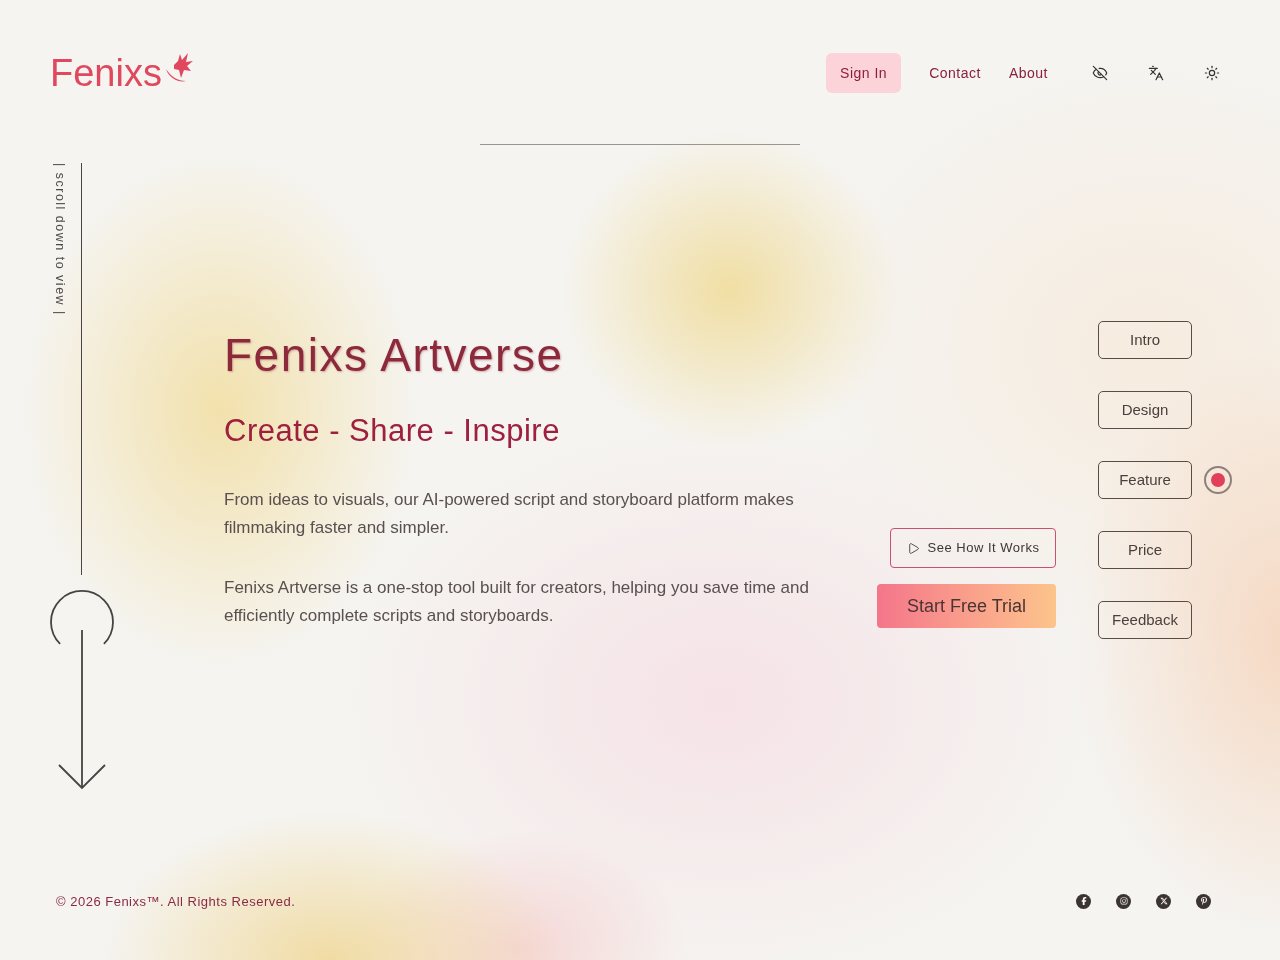  What do you see at coordinates (394, 355) in the screenshot?
I see `hero-title: Fenixs Artverse` at bounding box center [394, 355].